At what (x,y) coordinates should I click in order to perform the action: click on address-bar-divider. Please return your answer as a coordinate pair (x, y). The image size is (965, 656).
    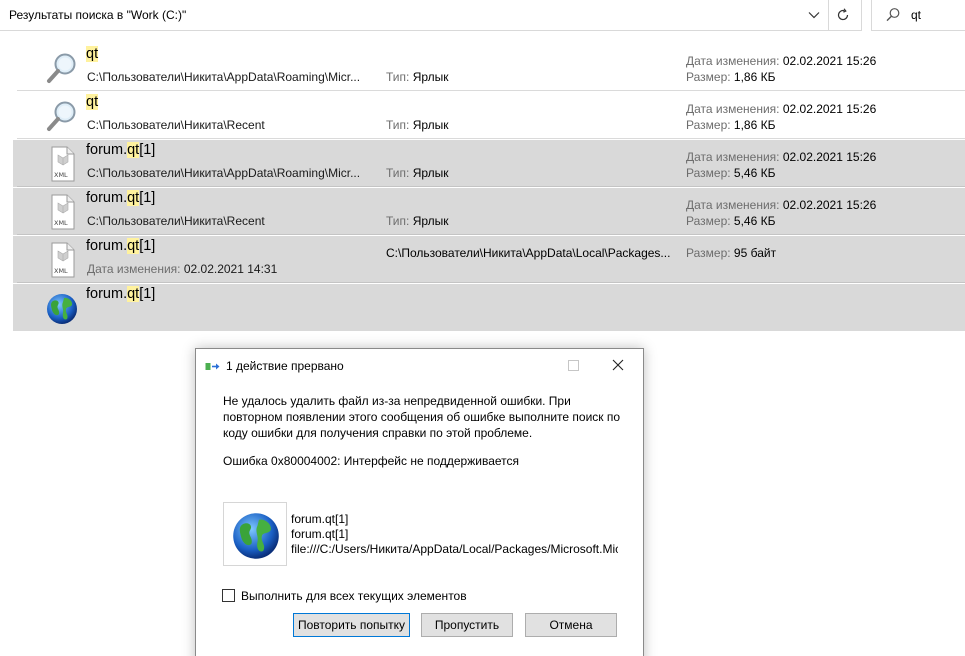
    Looking at the image, I should click on (828, 15).